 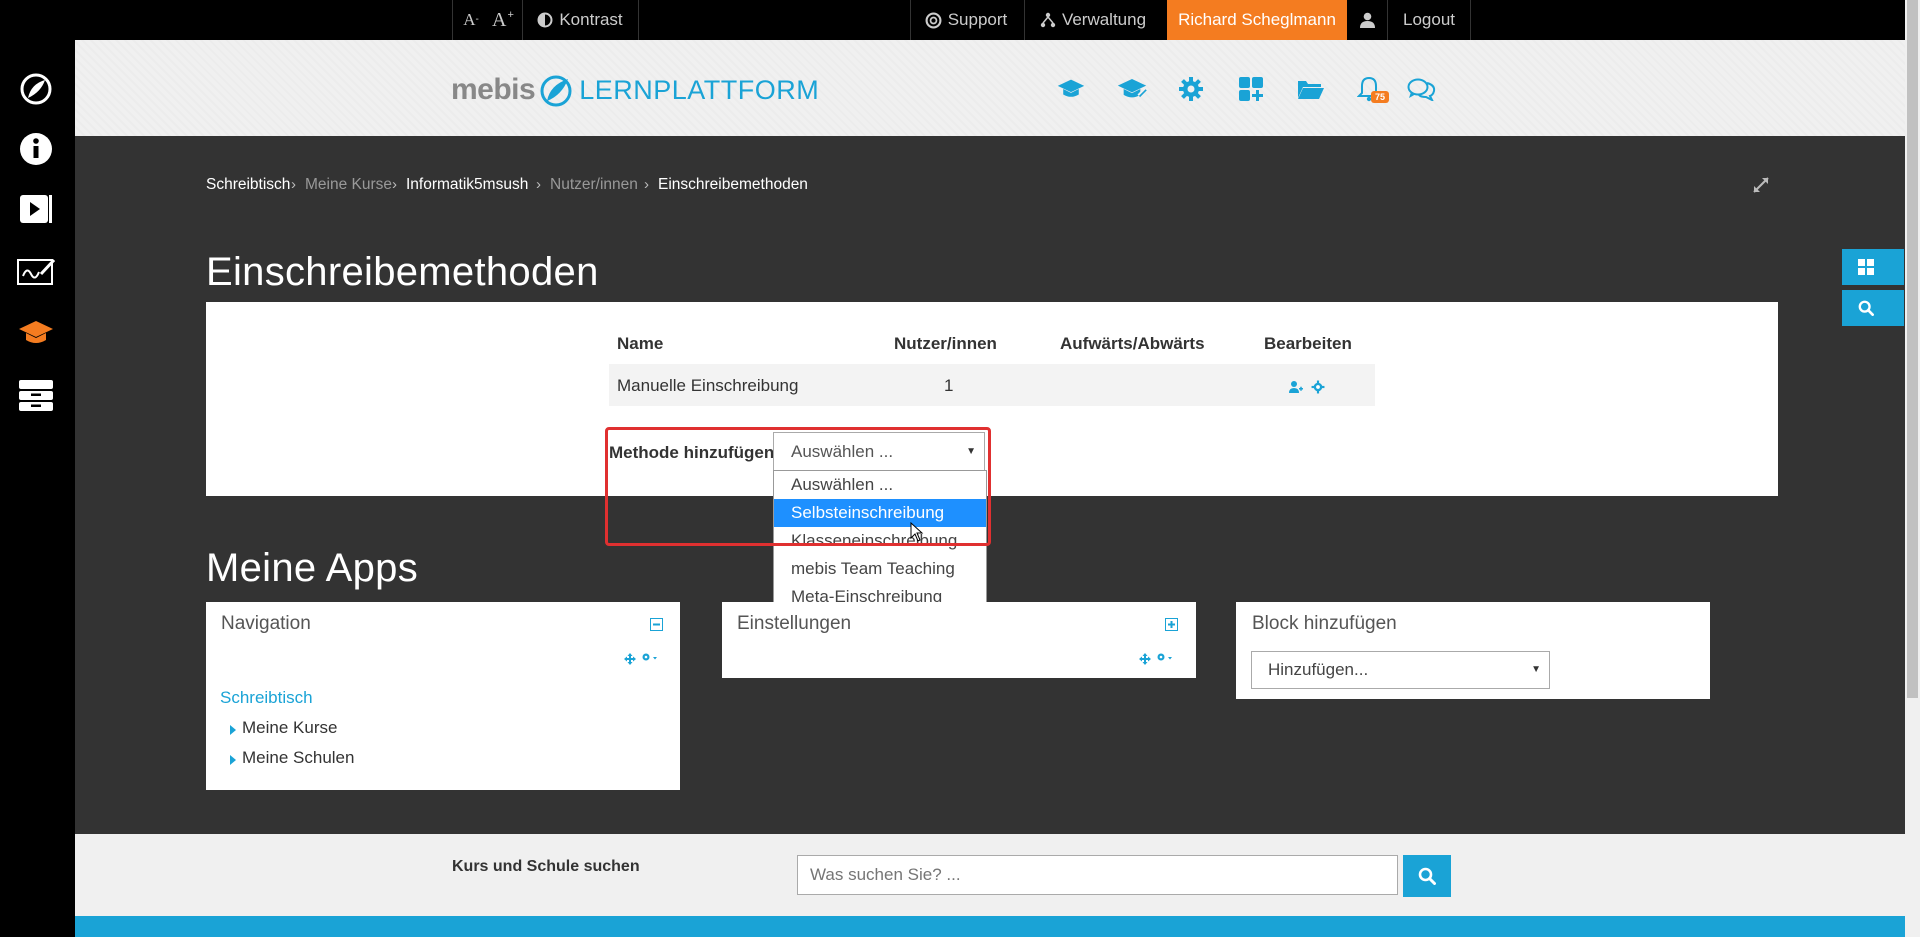 I want to click on mebis-logo-button, so click(x=36, y=89).